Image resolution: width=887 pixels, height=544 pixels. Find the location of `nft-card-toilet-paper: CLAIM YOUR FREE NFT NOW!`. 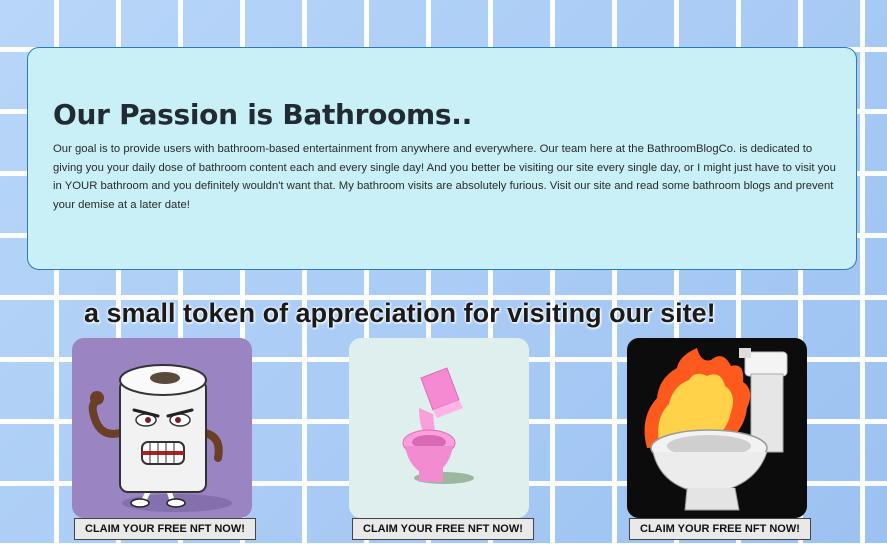

nft-card-toilet-paper: CLAIM YOUR FREE NFT NOW! is located at coordinates (164, 439).